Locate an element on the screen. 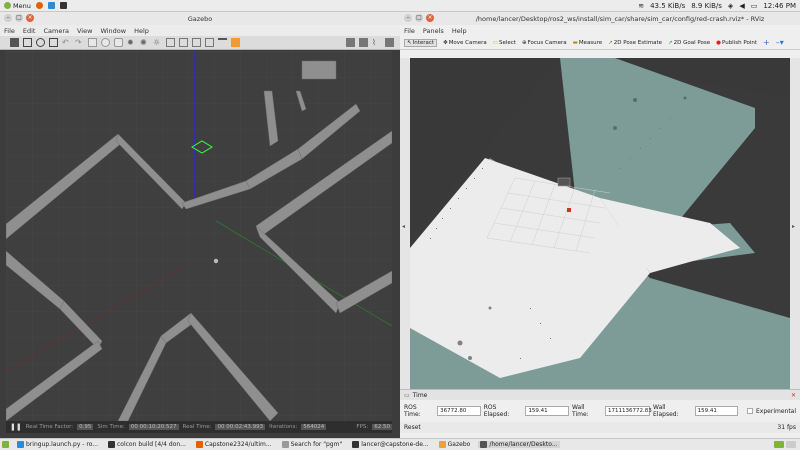  robot-model is located at coordinates (216, 261).